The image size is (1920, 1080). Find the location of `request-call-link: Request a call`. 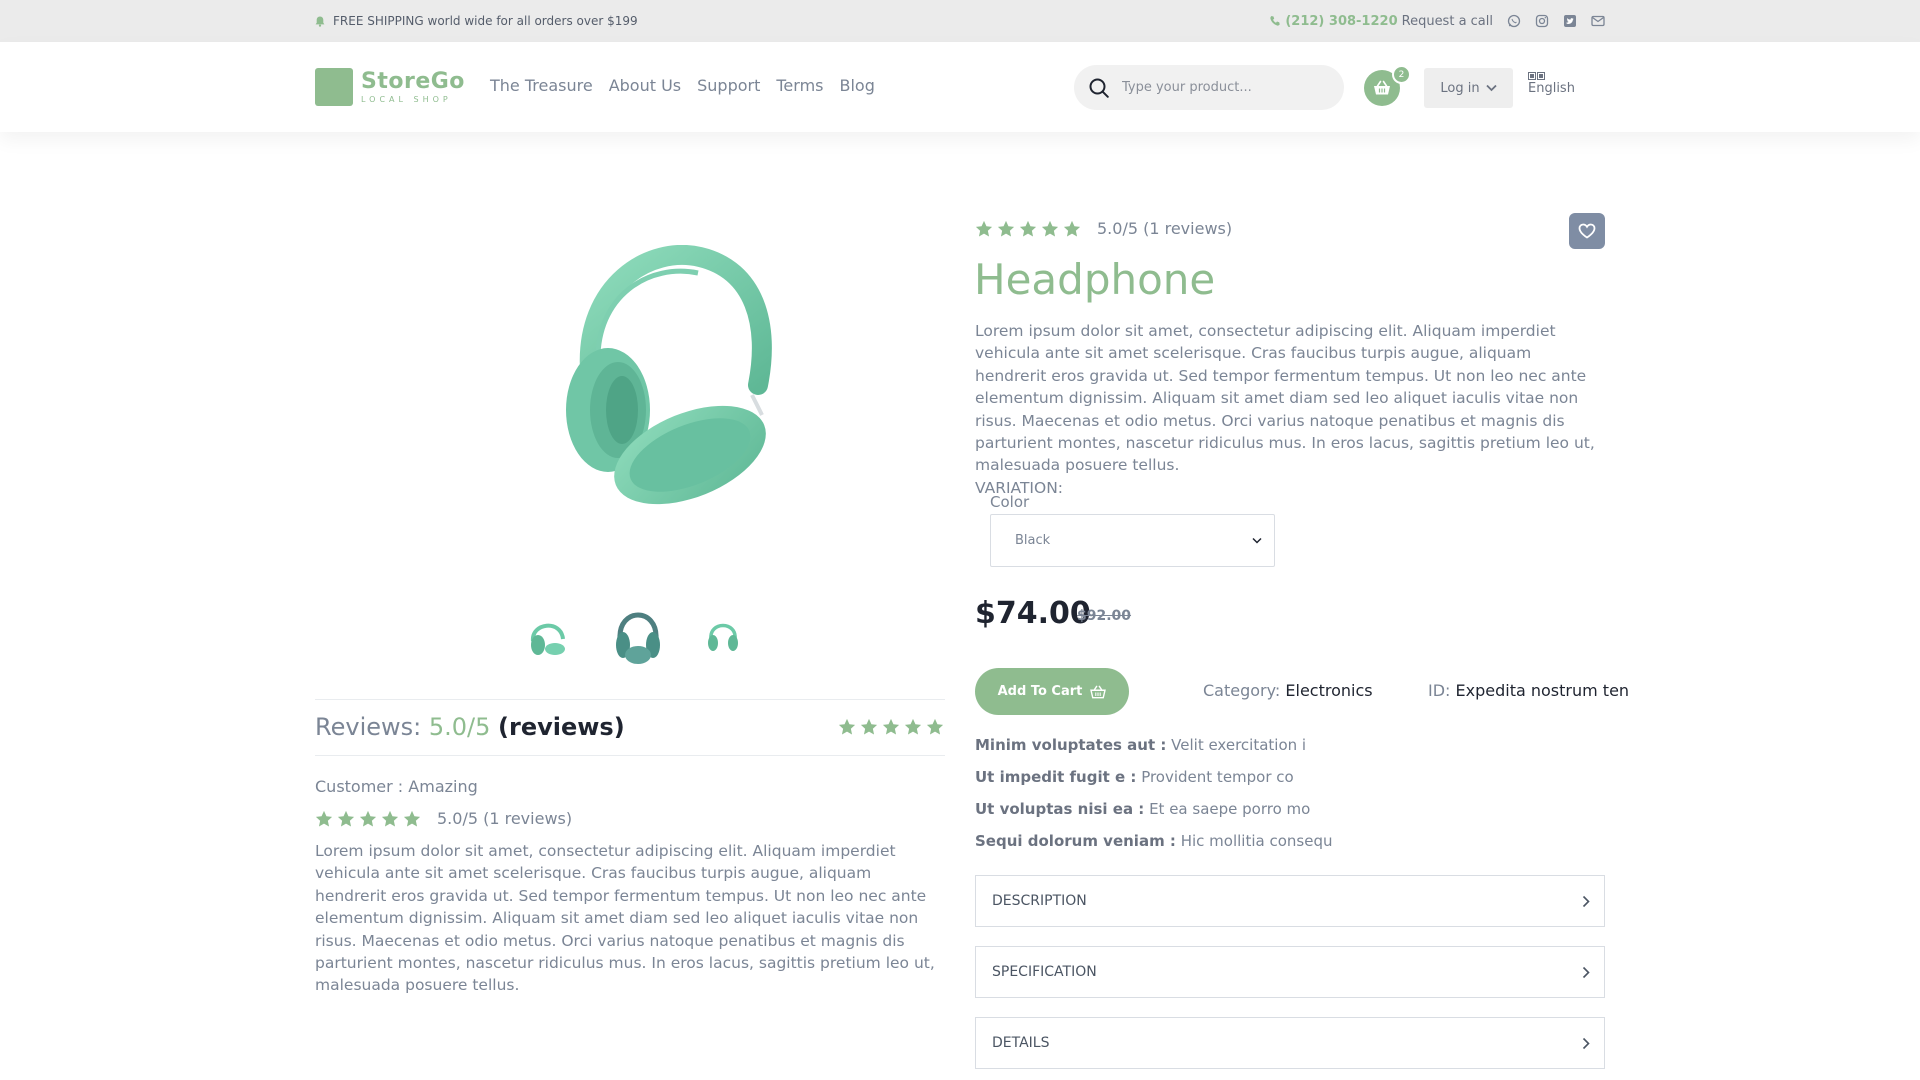

request-call-link: Request a call is located at coordinates (1447, 21).